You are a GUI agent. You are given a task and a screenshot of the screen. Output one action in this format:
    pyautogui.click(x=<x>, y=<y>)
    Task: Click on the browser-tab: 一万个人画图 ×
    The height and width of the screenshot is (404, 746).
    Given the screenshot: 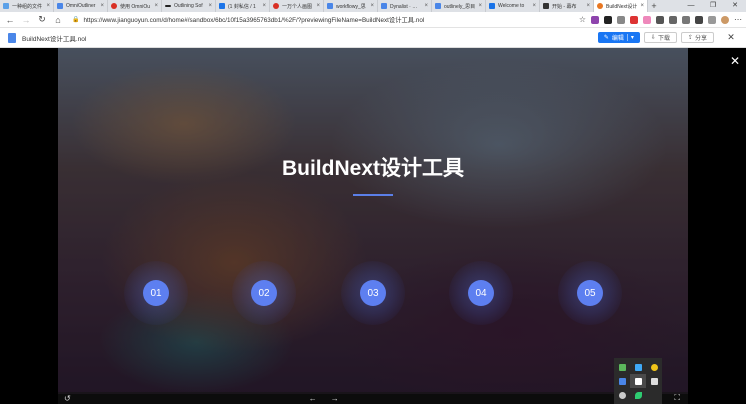 What is the action you would take?
    pyautogui.click(x=297, y=6)
    